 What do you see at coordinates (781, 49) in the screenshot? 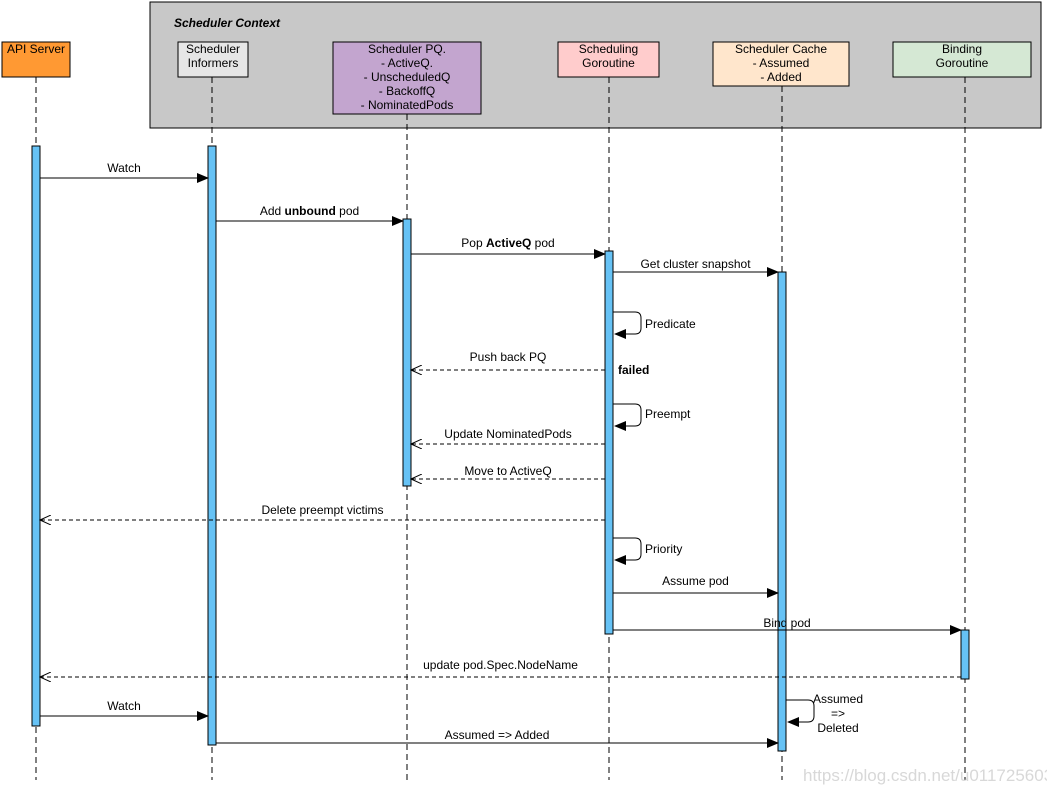
I see `cache-label-line: Scheduler Cache` at bounding box center [781, 49].